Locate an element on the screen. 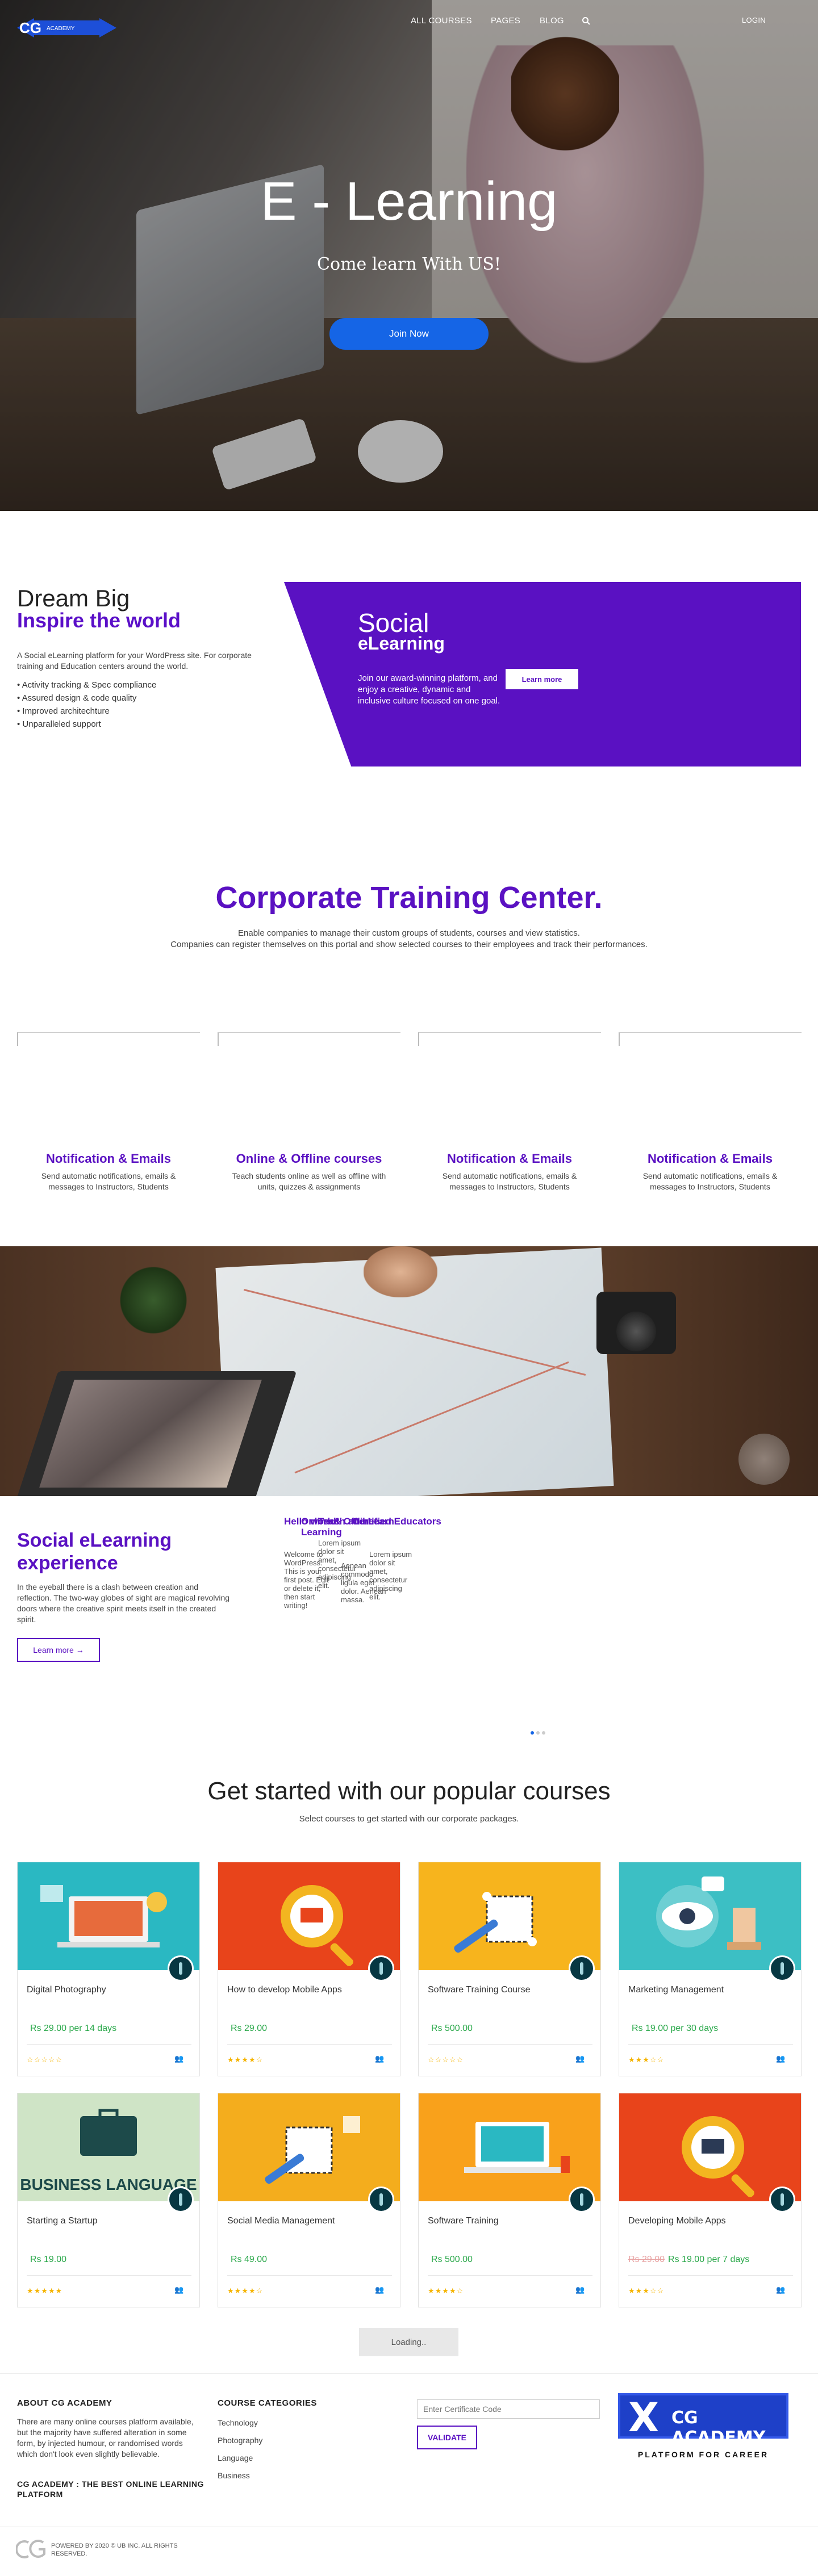 The height and width of the screenshot is (2576, 818). popular-courses-title: Get started with our popular courses is located at coordinates (409, 1791).